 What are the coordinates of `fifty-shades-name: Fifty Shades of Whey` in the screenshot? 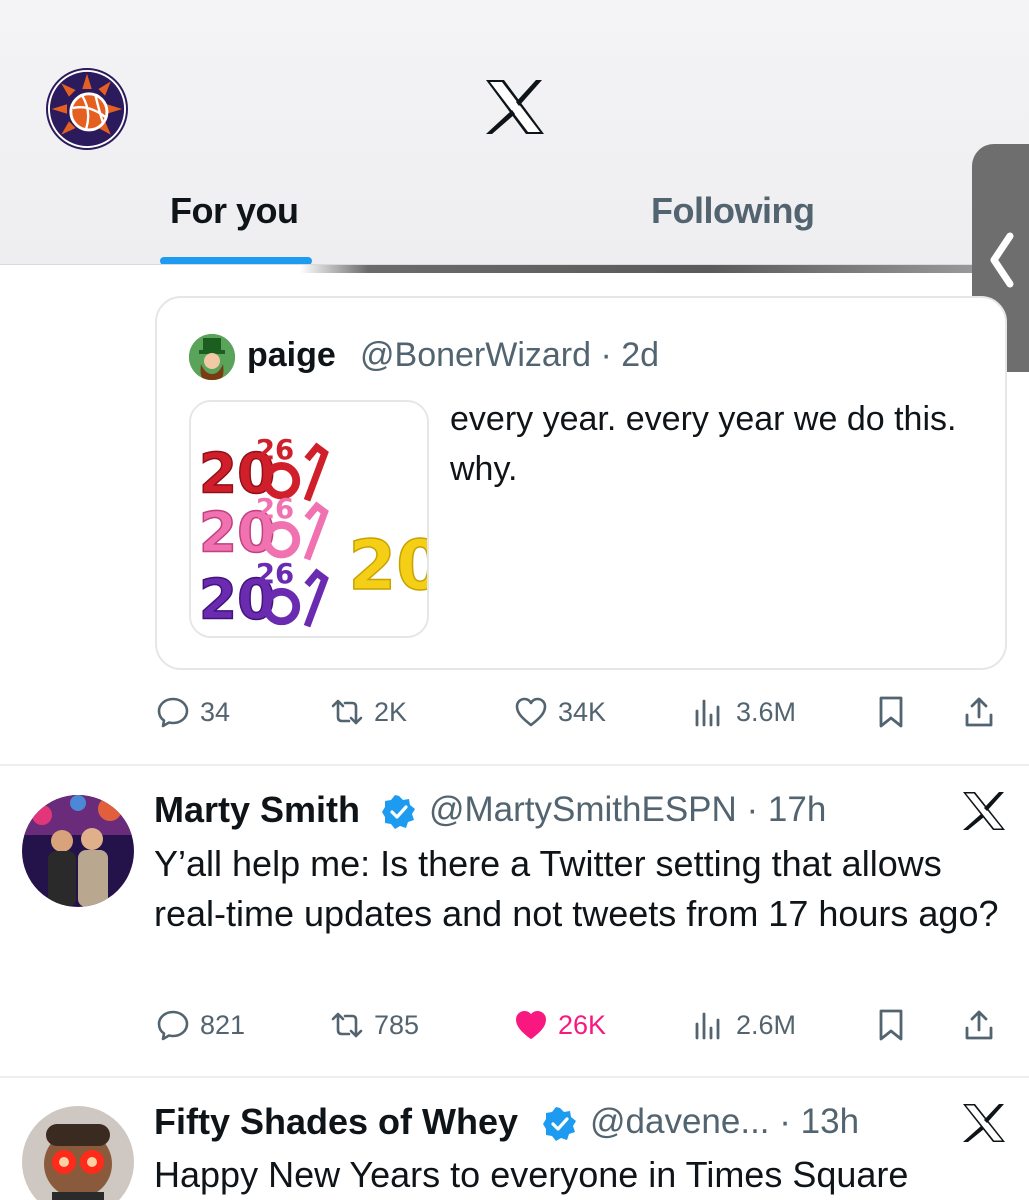 It's located at (336, 1122).